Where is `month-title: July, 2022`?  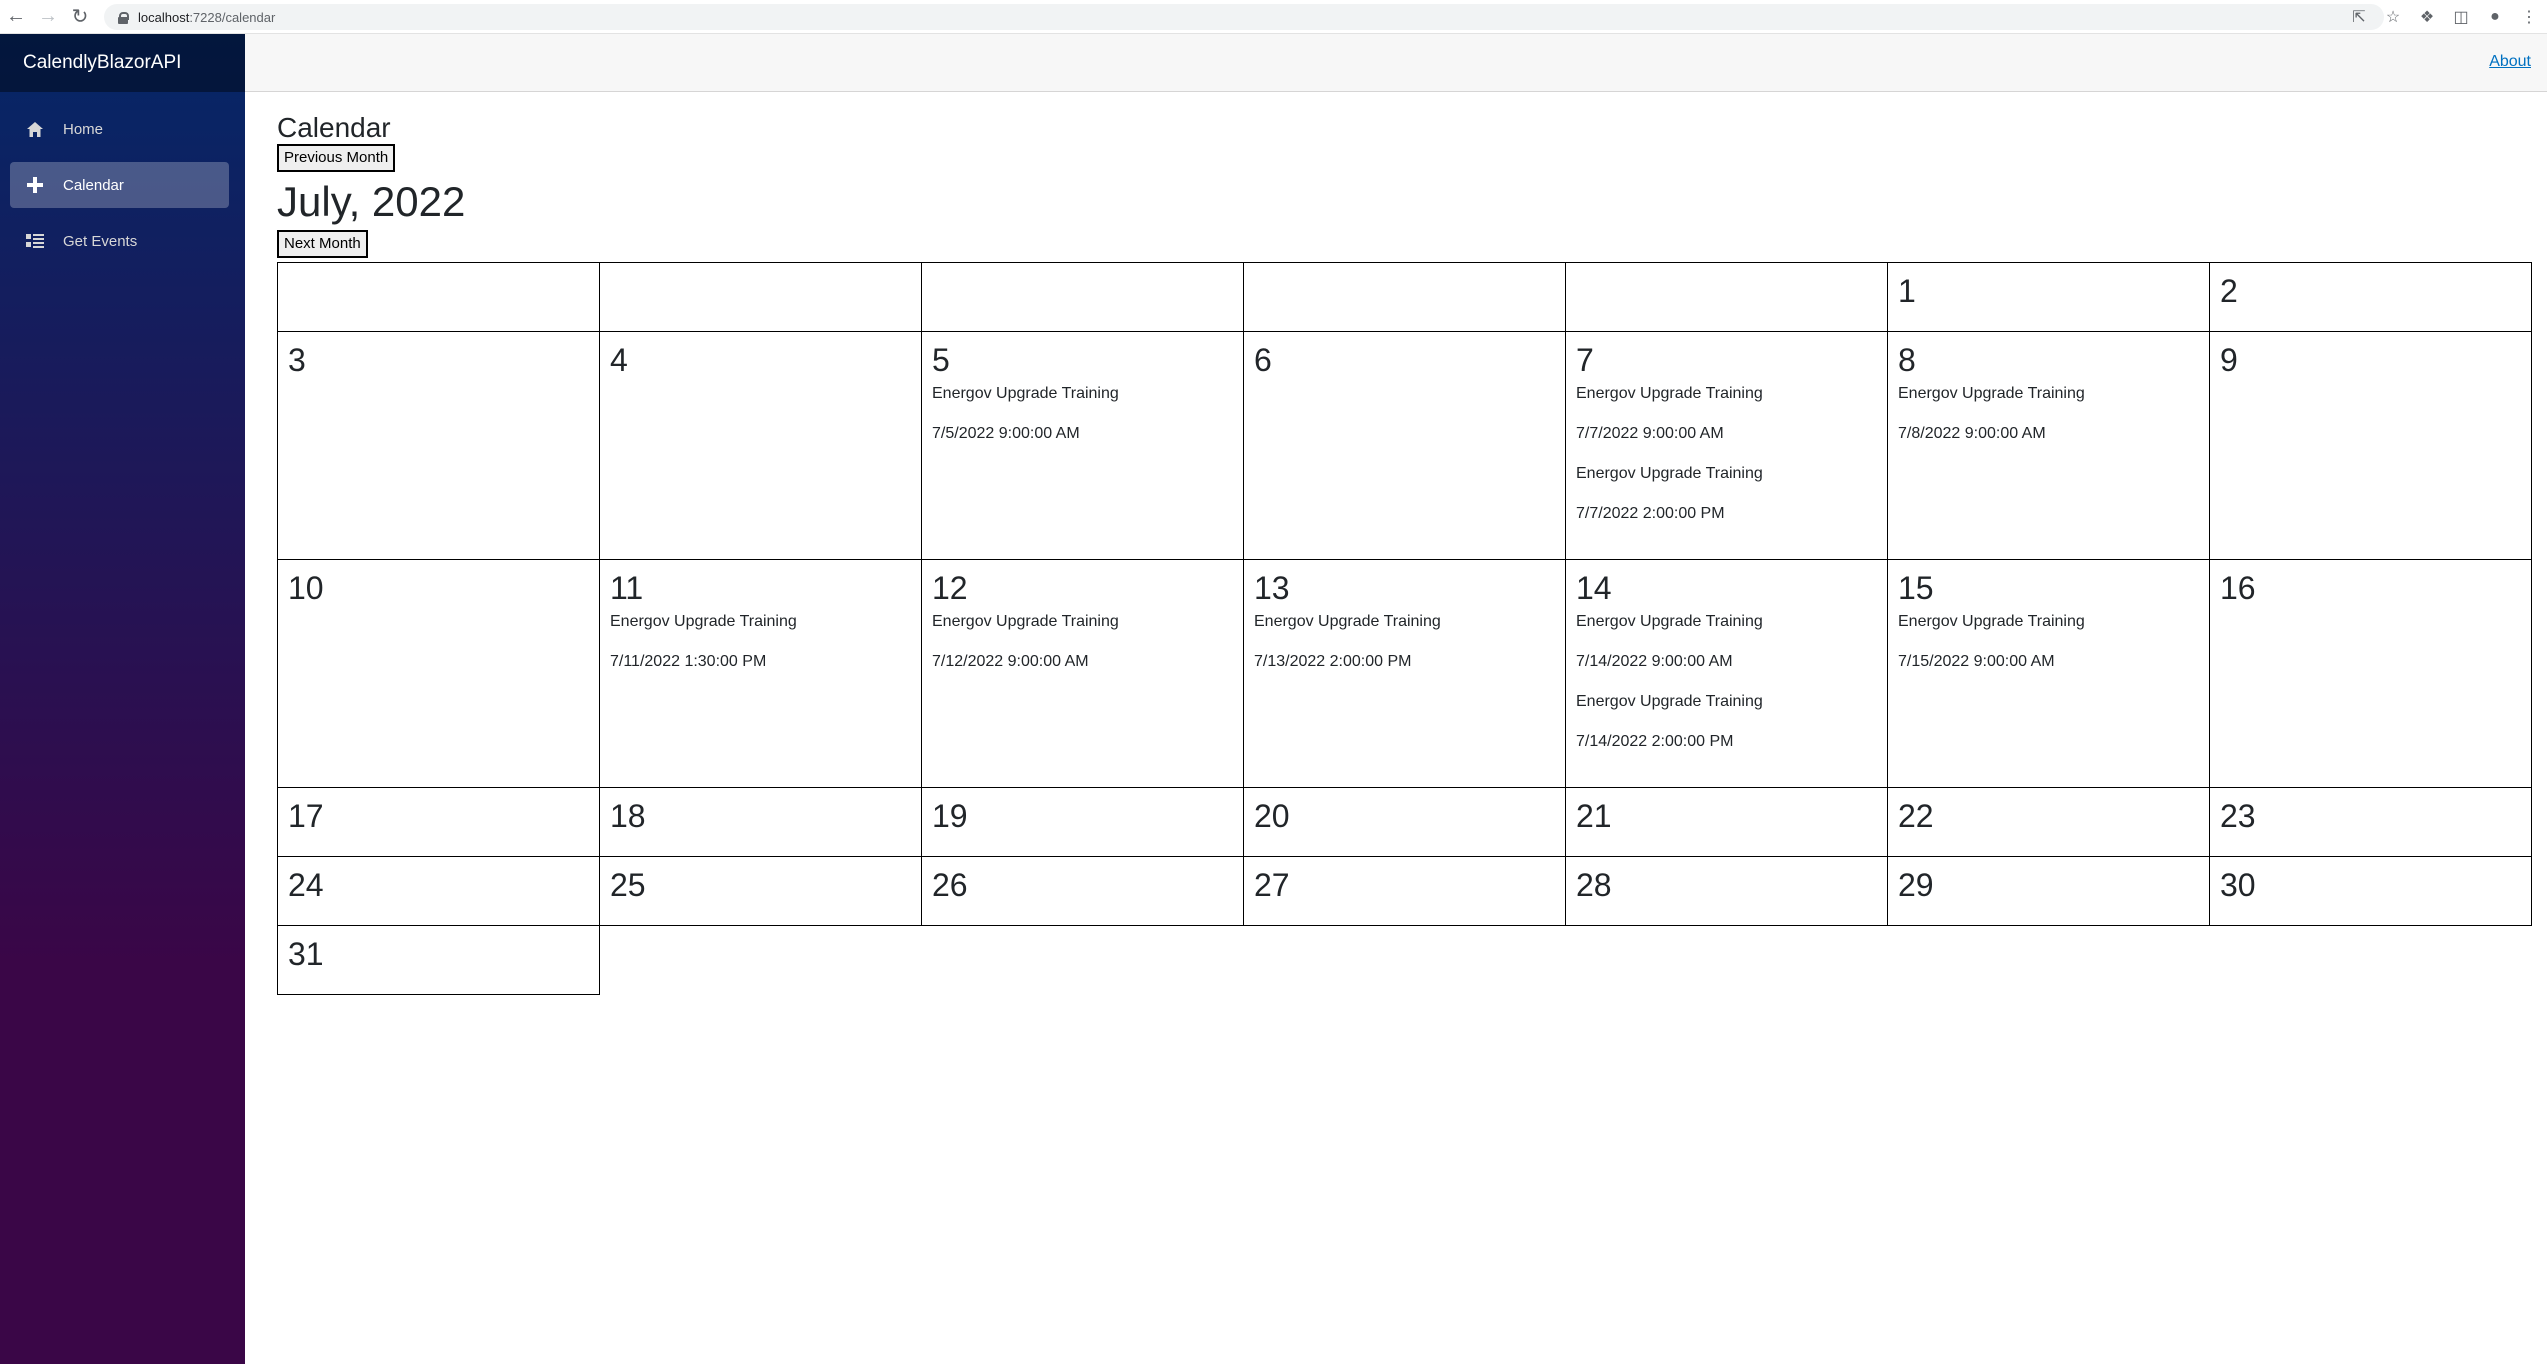
month-title: July, 2022 is located at coordinates (371, 201).